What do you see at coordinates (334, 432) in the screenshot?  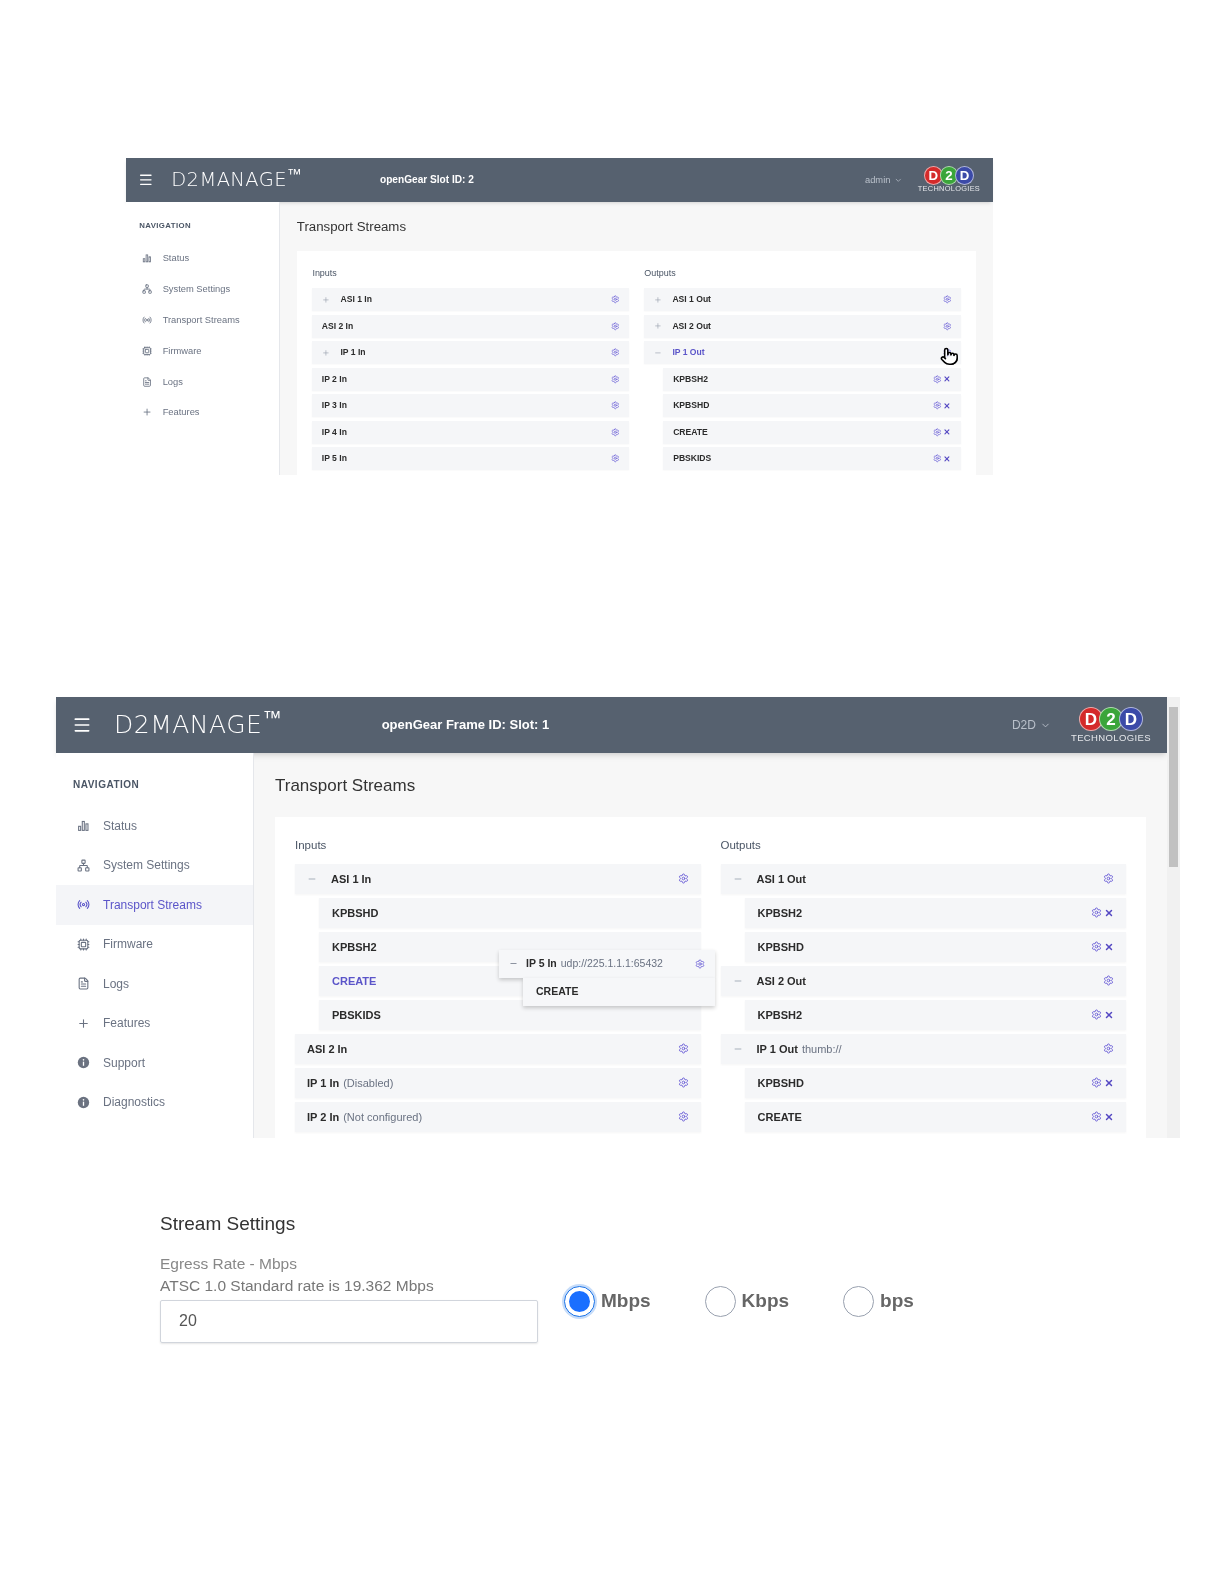 I see `stream-label: IP 4 In` at bounding box center [334, 432].